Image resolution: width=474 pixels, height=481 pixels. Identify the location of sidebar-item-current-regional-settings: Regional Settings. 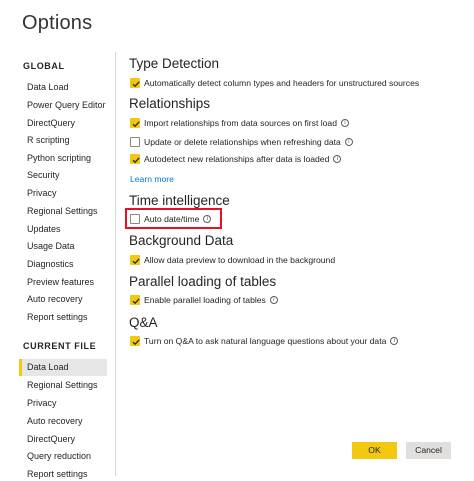
(63, 385).